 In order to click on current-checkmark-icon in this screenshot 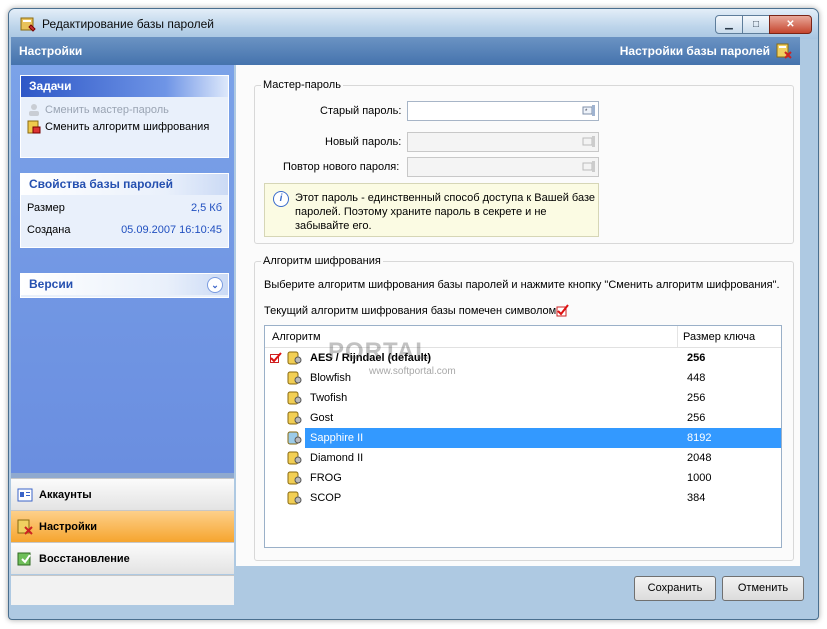, I will do `click(276, 357)`.